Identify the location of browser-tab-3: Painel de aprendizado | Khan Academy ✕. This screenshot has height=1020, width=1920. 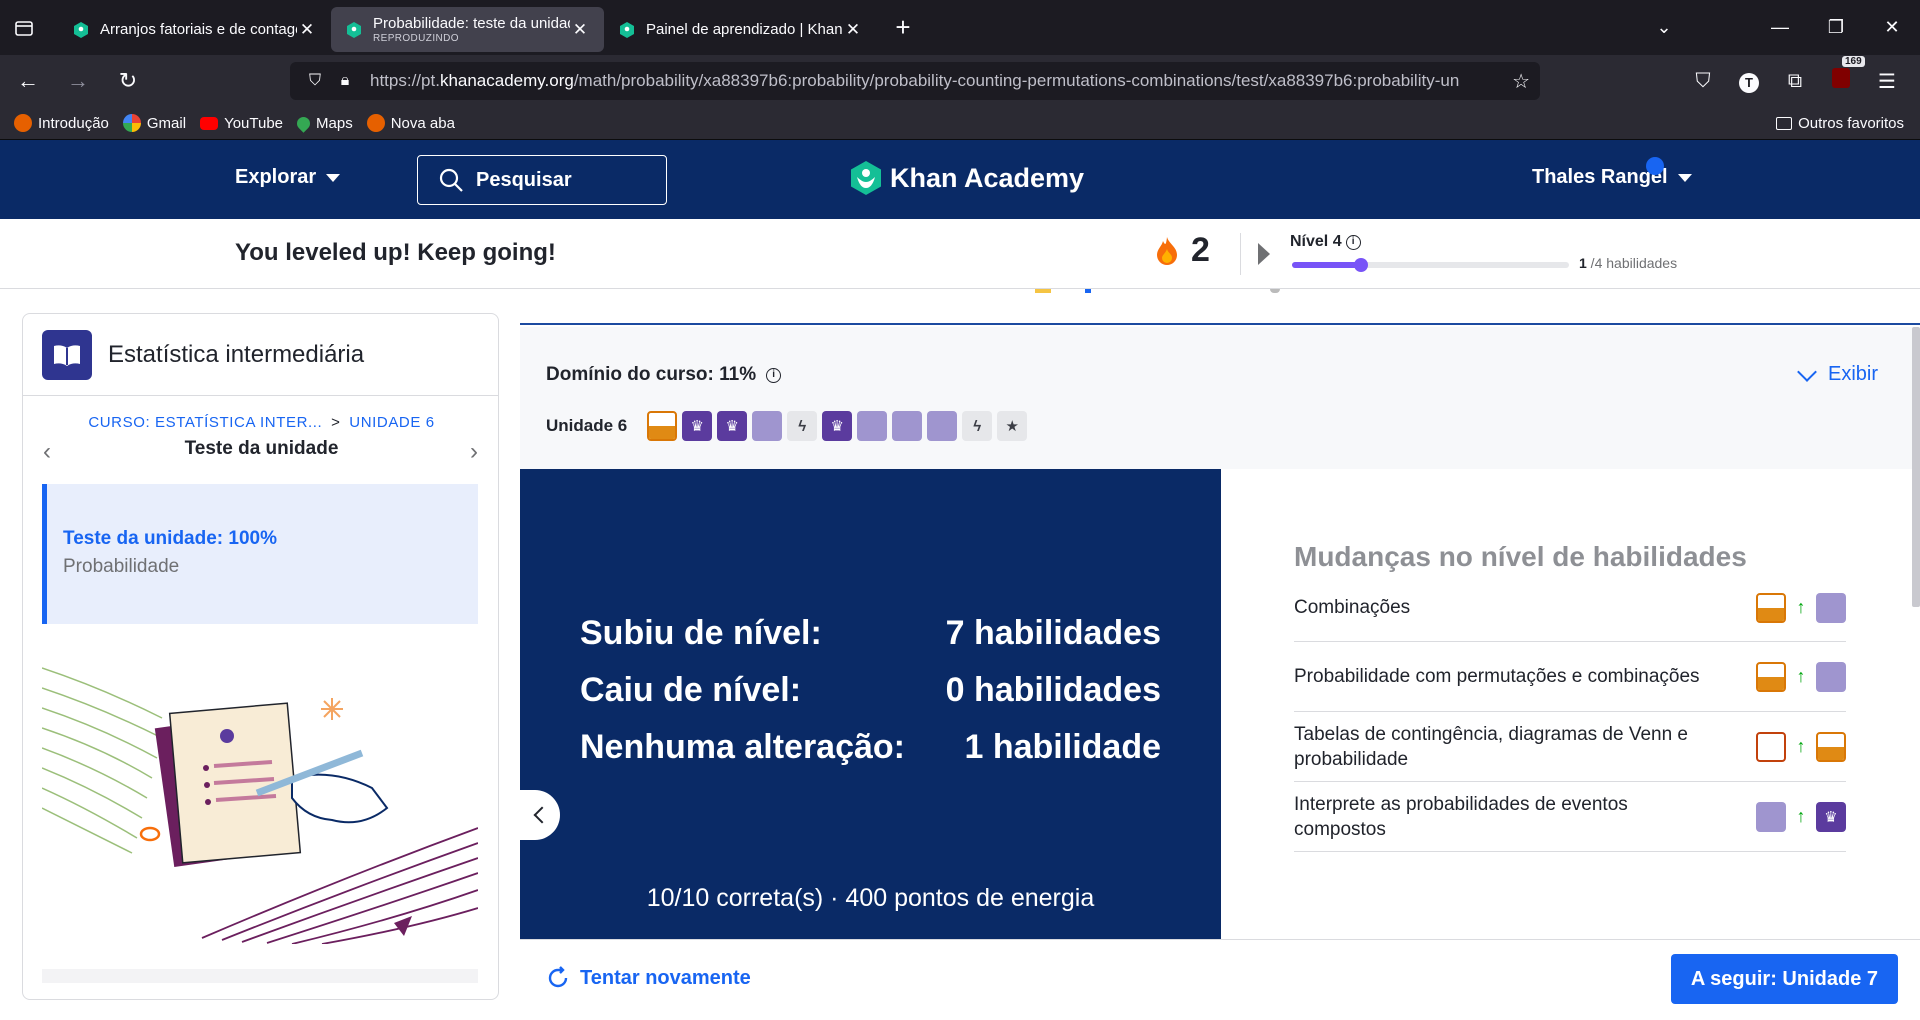
(740, 29).